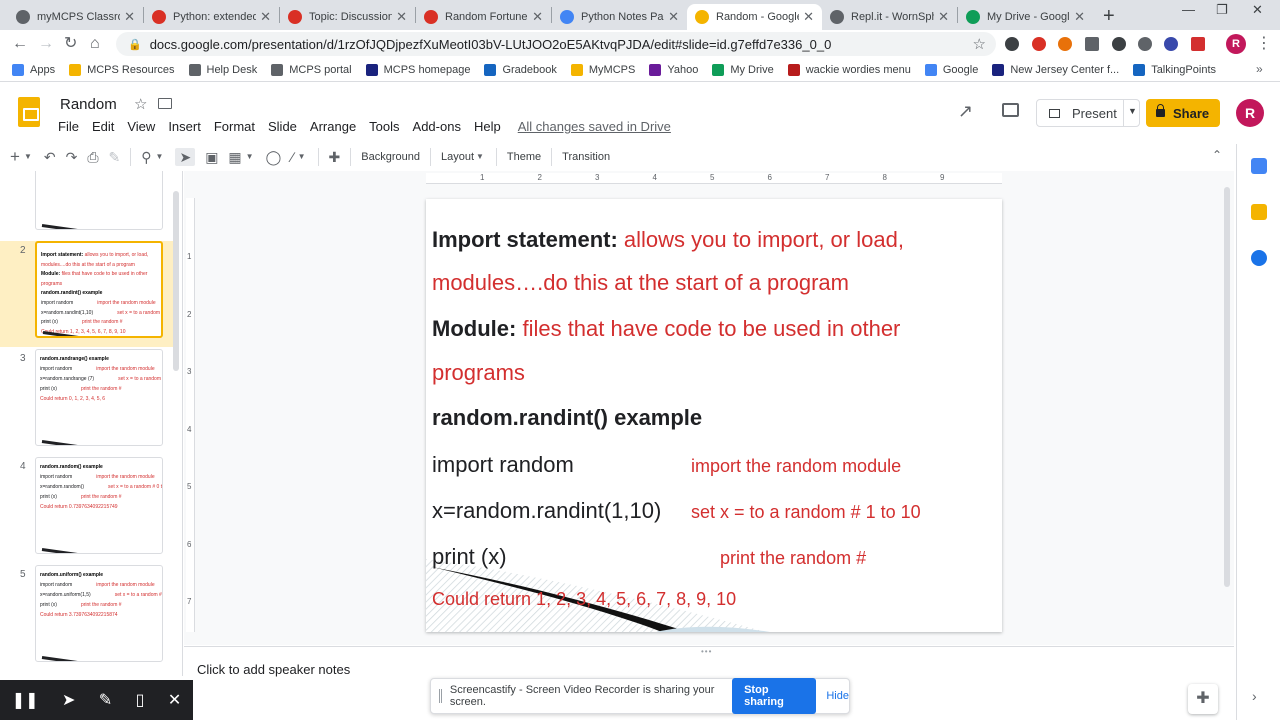 The height and width of the screenshot is (720, 1280). Describe the element at coordinates (849, 69) in the screenshot. I see `bookmark-item: wackie wordies menu` at that location.